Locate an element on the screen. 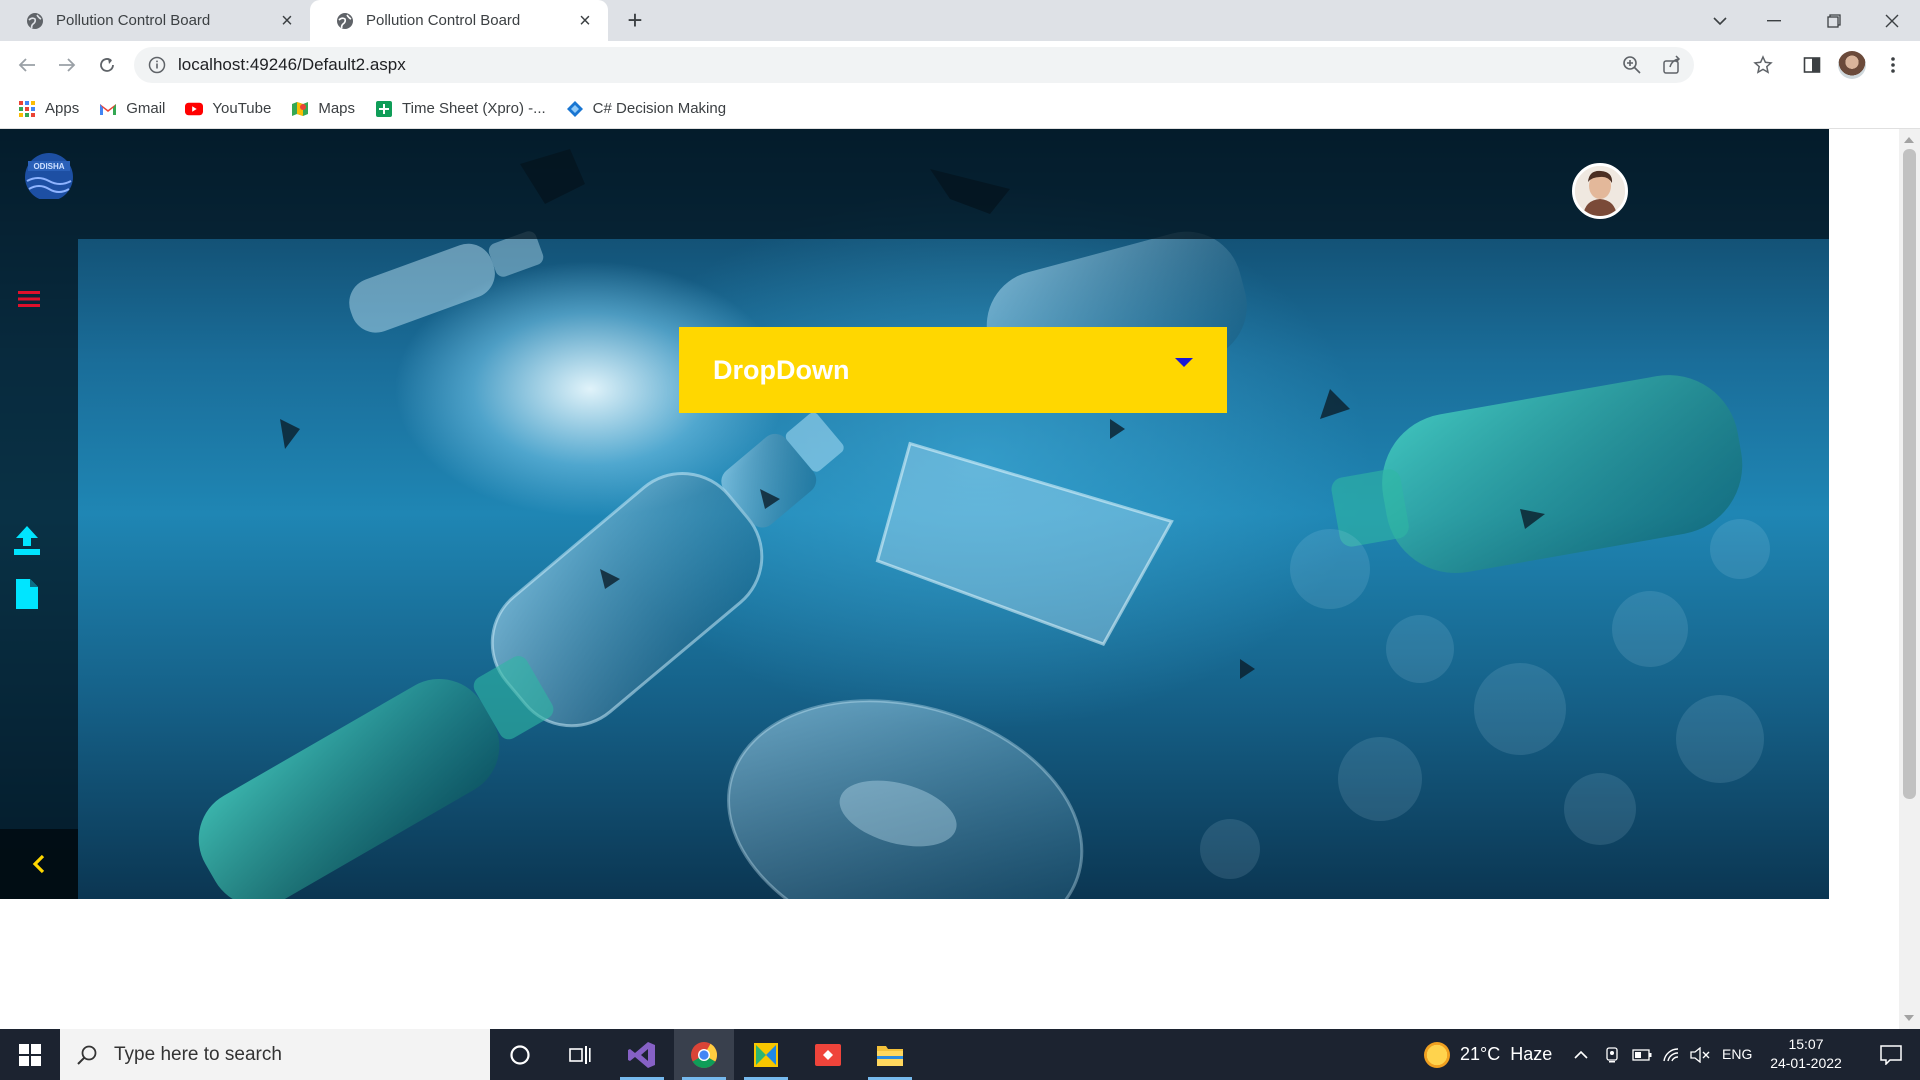  upload-icon is located at coordinates (27, 540).